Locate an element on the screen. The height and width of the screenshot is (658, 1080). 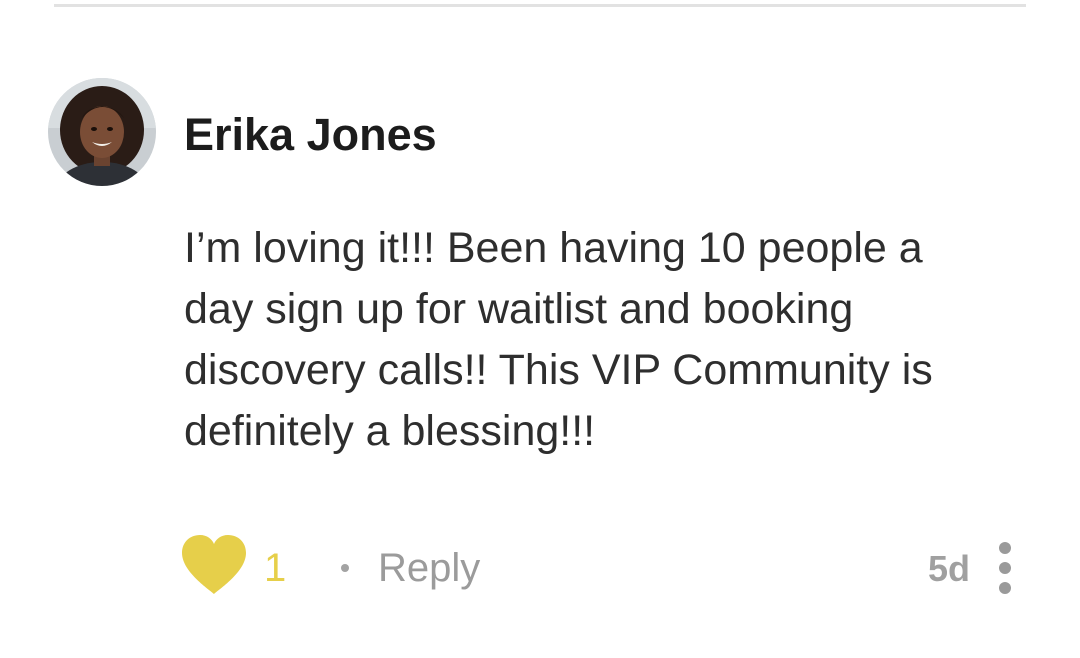
comment-actions: 1 Reply 5d is located at coordinates (540, 568).